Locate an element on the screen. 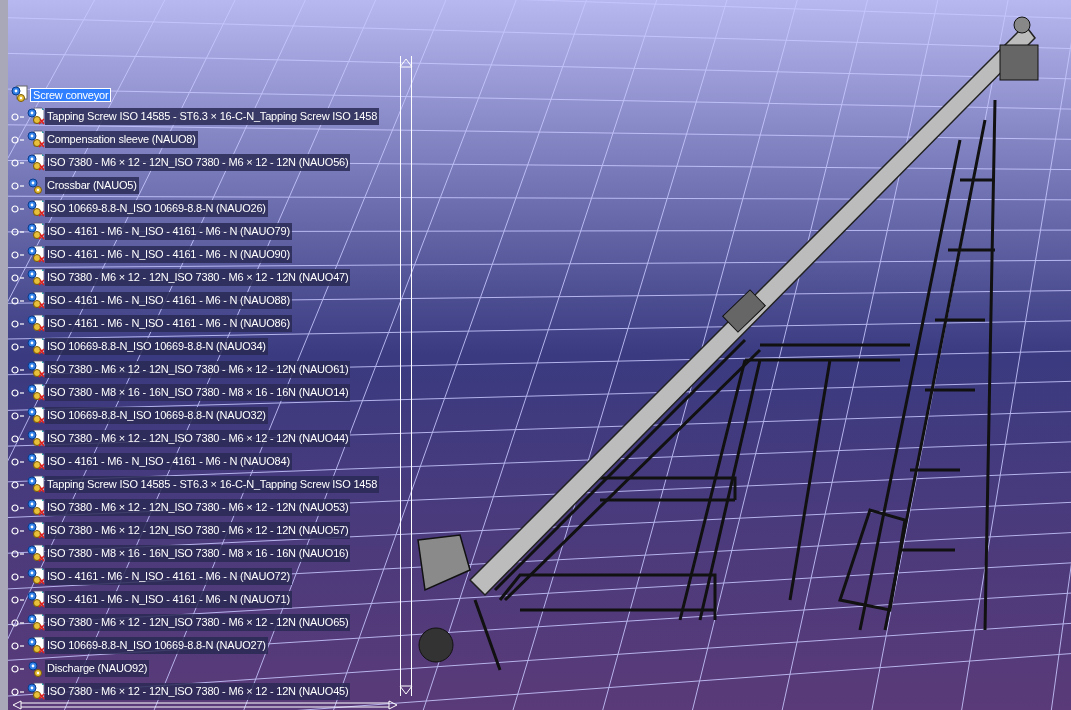 Image resolution: width=1071 pixels, height=710 pixels. tree-item: ISO - 4161 - M6 - N_ISO - 4161 - M6 - N (NAUO86) is located at coordinates (168, 323).